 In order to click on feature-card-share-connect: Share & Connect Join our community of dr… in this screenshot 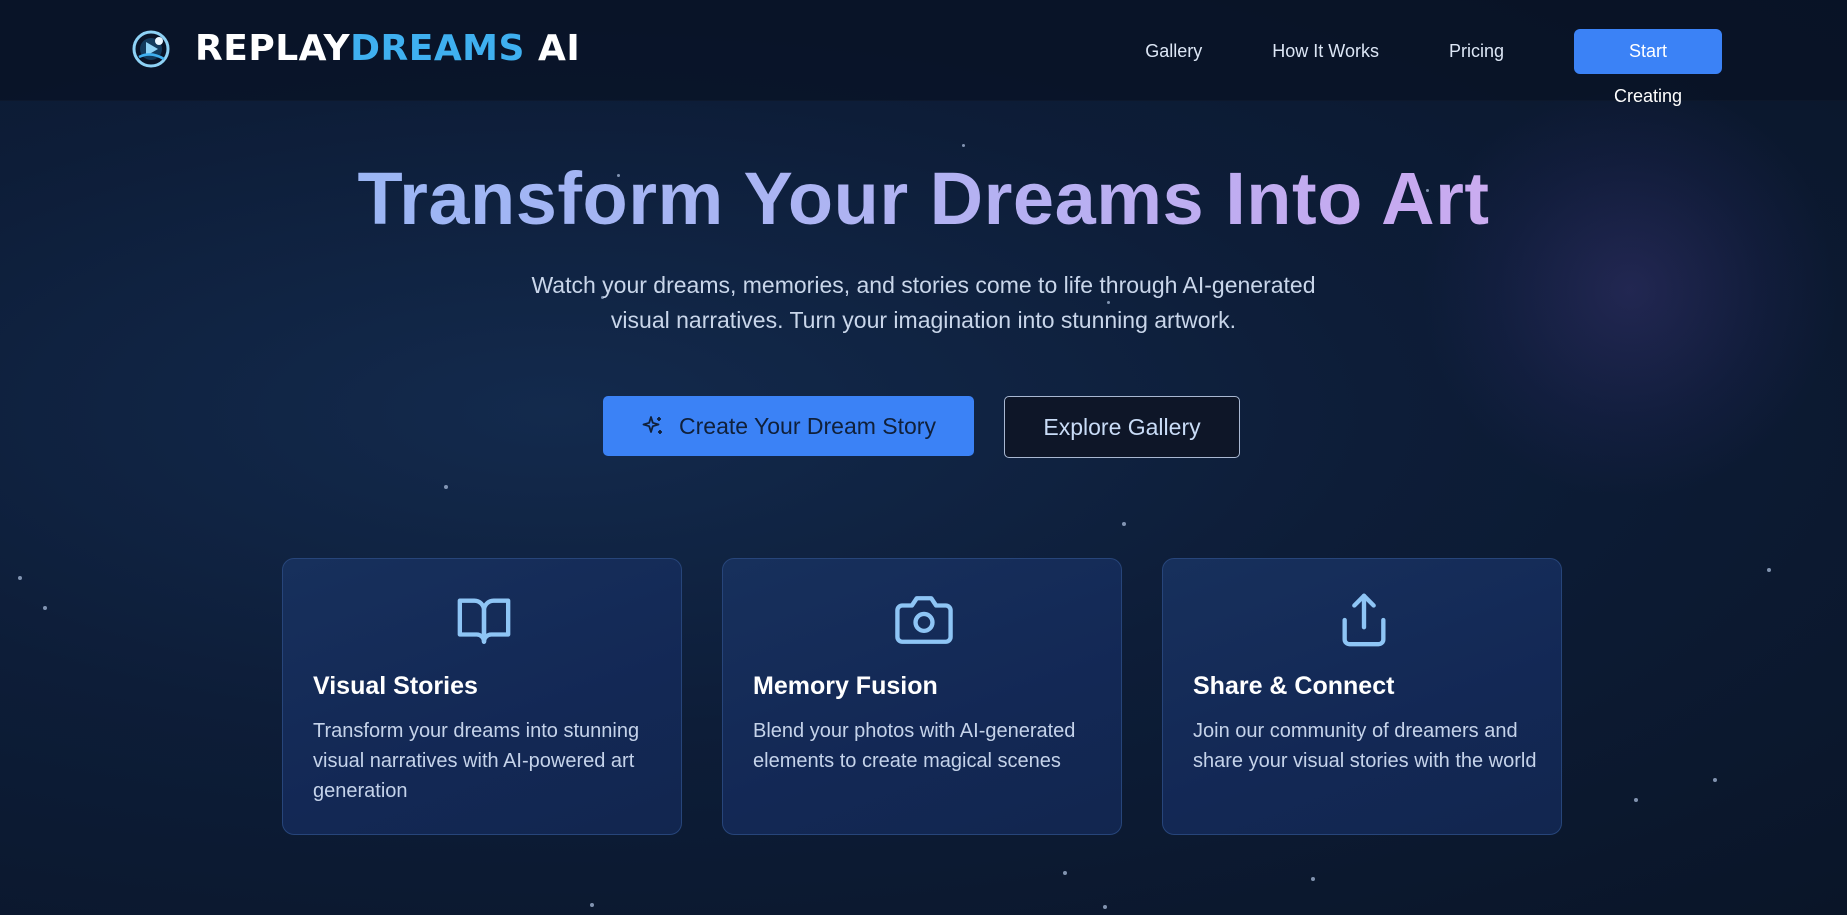, I will do `click(1362, 696)`.